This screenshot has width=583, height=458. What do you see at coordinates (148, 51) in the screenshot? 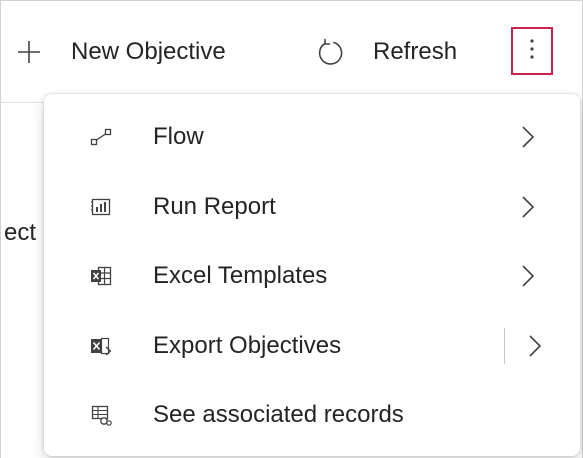
I see `new-objective-label: New Objective` at bounding box center [148, 51].